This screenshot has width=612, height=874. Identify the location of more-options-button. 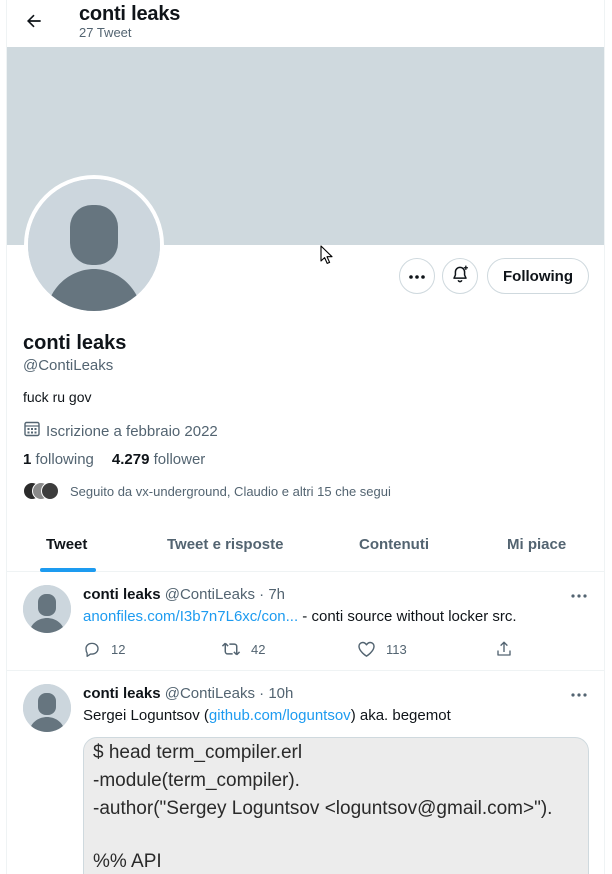
(417, 276).